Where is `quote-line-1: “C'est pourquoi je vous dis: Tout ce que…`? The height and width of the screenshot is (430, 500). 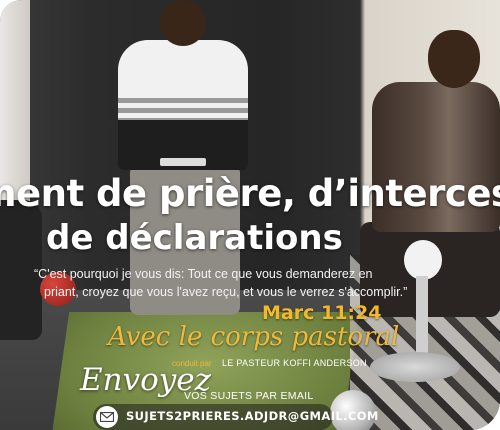
quote-line-1: “C'est pourquoi je vous dis: Tout ce que… is located at coordinates (203, 274).